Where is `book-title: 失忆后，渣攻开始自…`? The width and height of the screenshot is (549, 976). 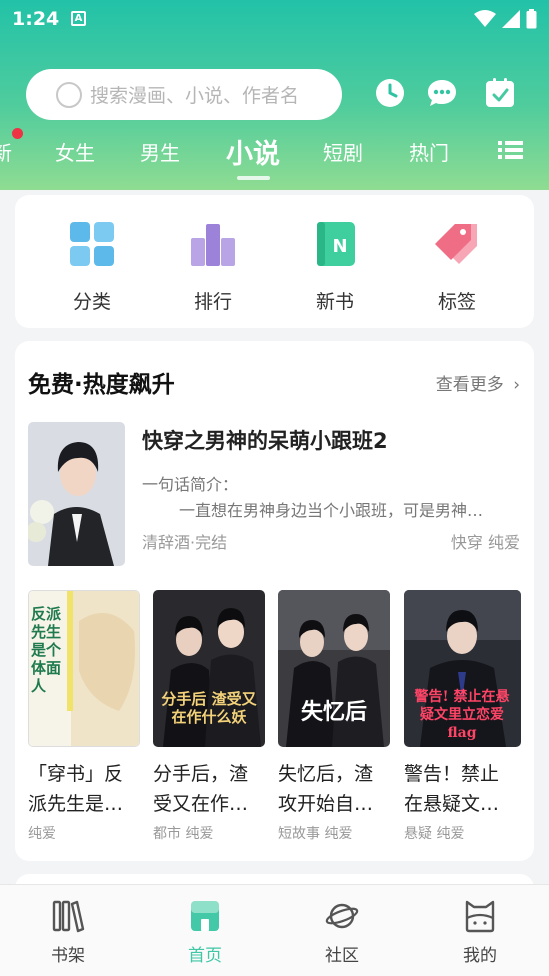
book-title: 失忆后，渣攻开始自… is located at coordinates (334, 789).